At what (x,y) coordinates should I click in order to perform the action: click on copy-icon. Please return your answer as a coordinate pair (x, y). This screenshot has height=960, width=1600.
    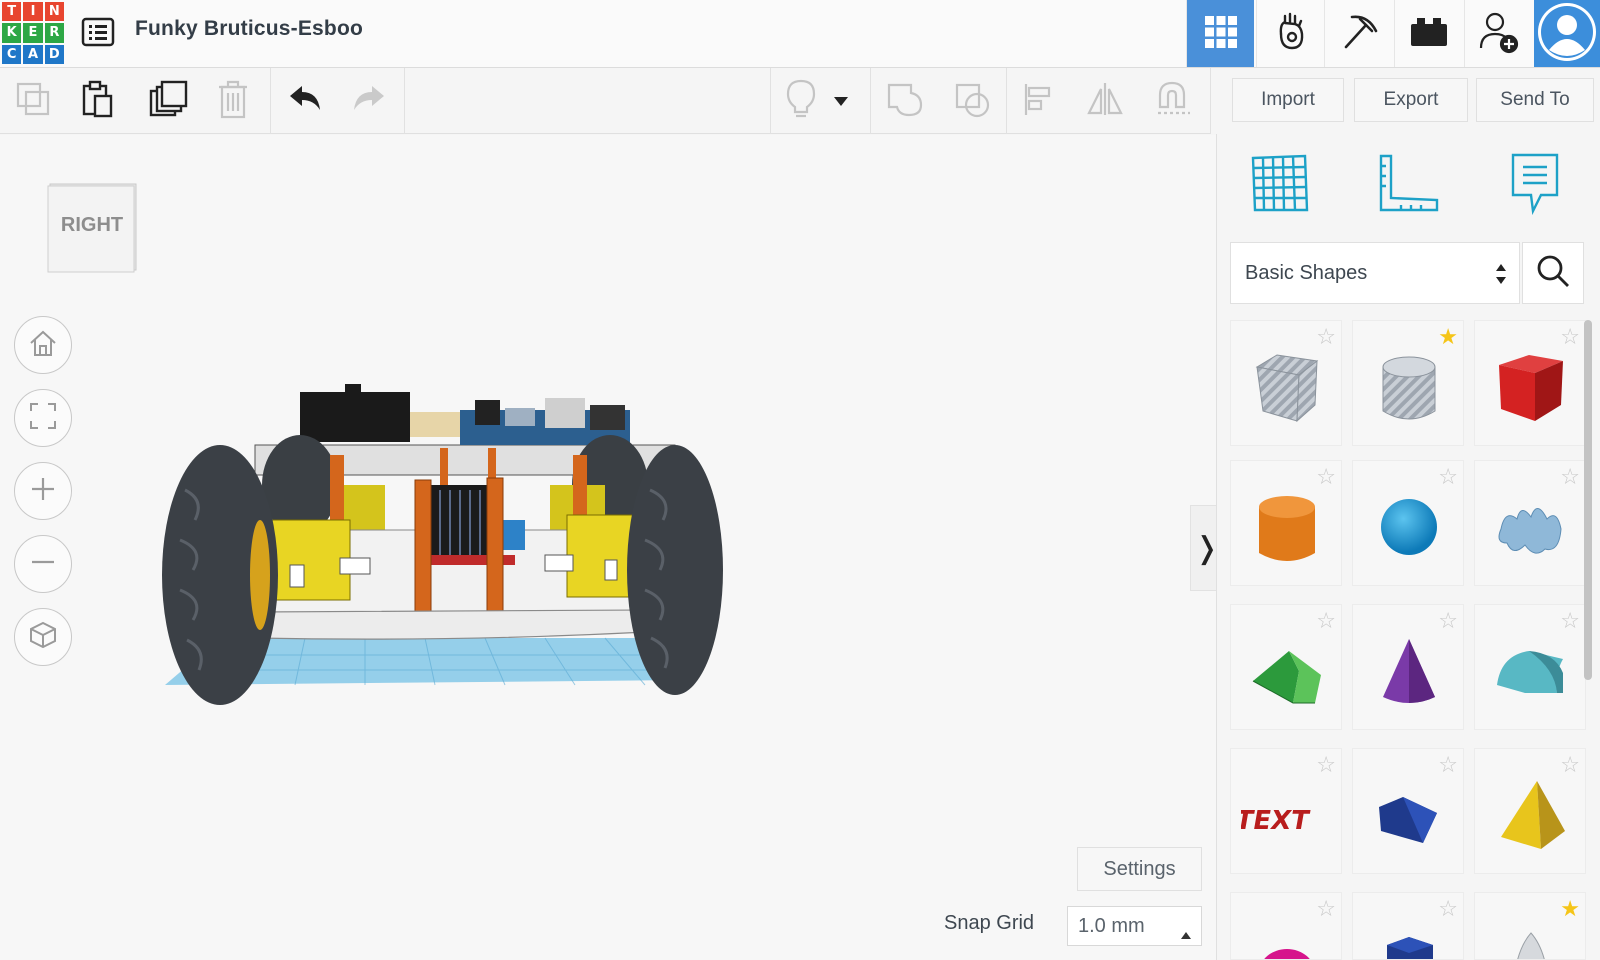
    Looking at the image, I should click on (33, 101).